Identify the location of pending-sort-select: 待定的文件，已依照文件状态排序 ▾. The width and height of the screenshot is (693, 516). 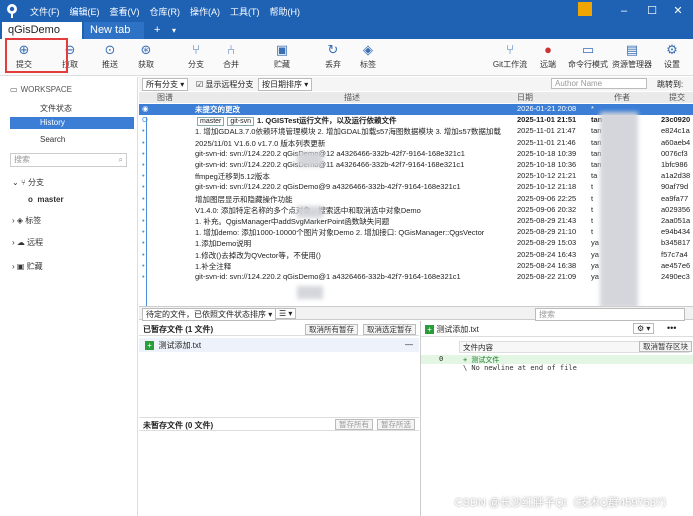
(209, 314).